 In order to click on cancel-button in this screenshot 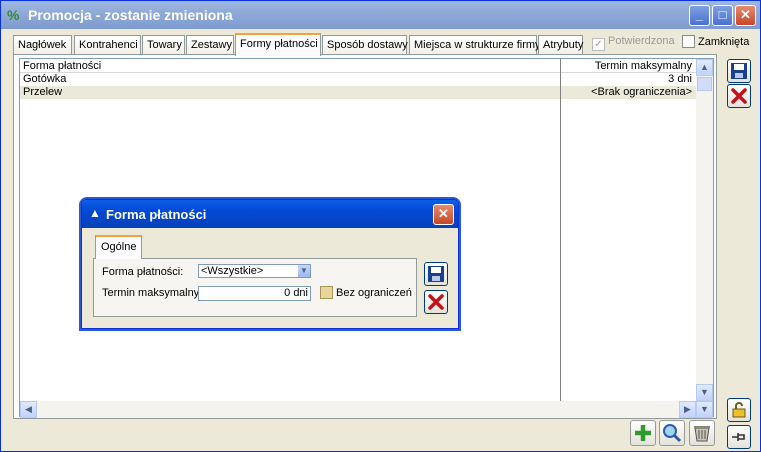, I will do `click(739, 96)`.